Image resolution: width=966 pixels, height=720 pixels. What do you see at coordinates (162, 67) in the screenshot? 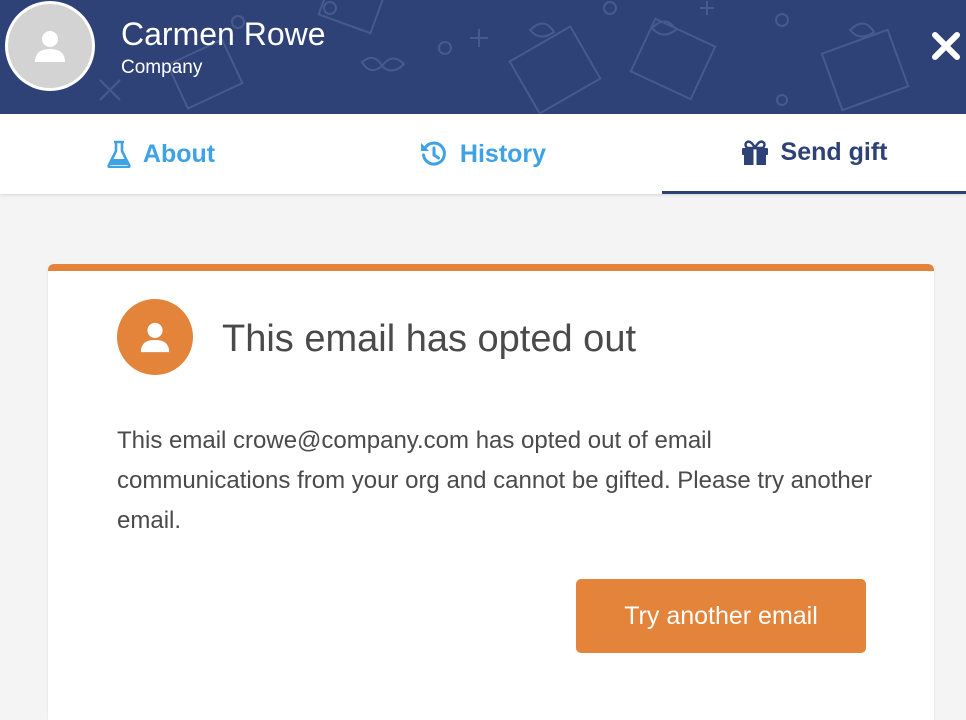
I see `contact-company: Company` at bounding box center [162, 67].